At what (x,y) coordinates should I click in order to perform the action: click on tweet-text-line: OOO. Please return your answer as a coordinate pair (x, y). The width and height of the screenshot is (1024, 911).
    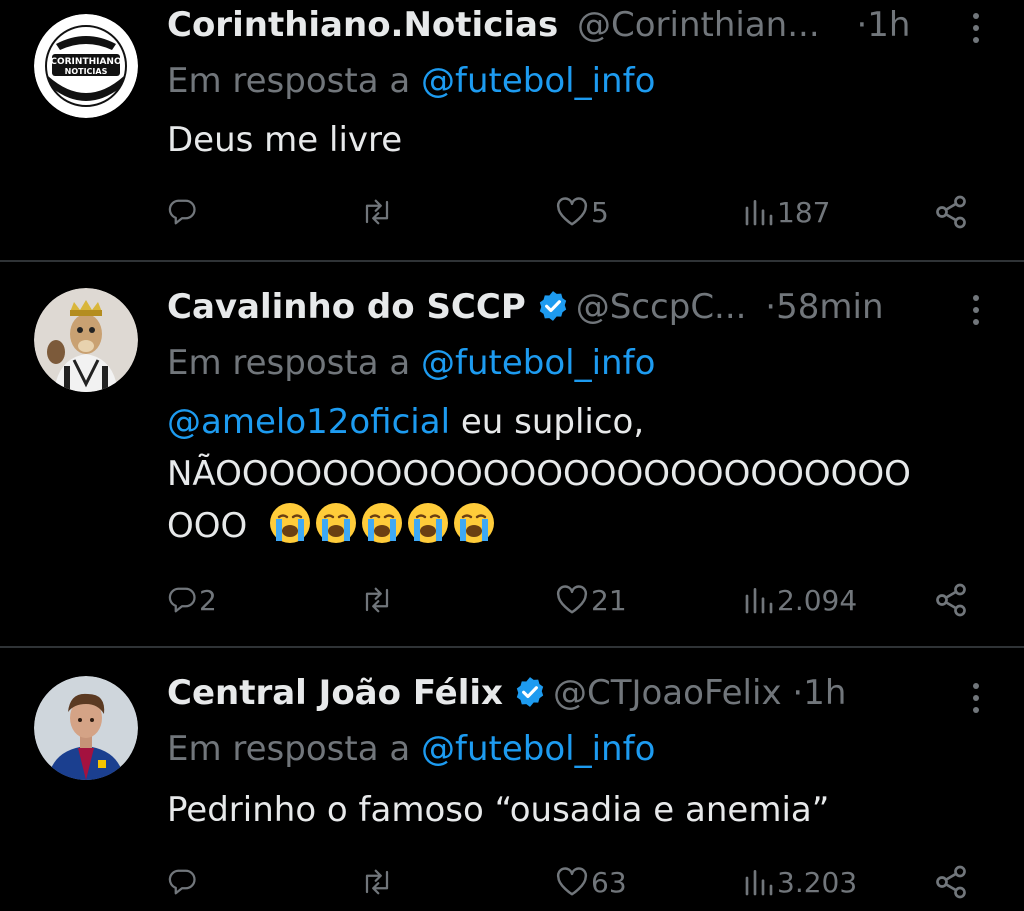
    Looking at the image, I should click on (582, 526).